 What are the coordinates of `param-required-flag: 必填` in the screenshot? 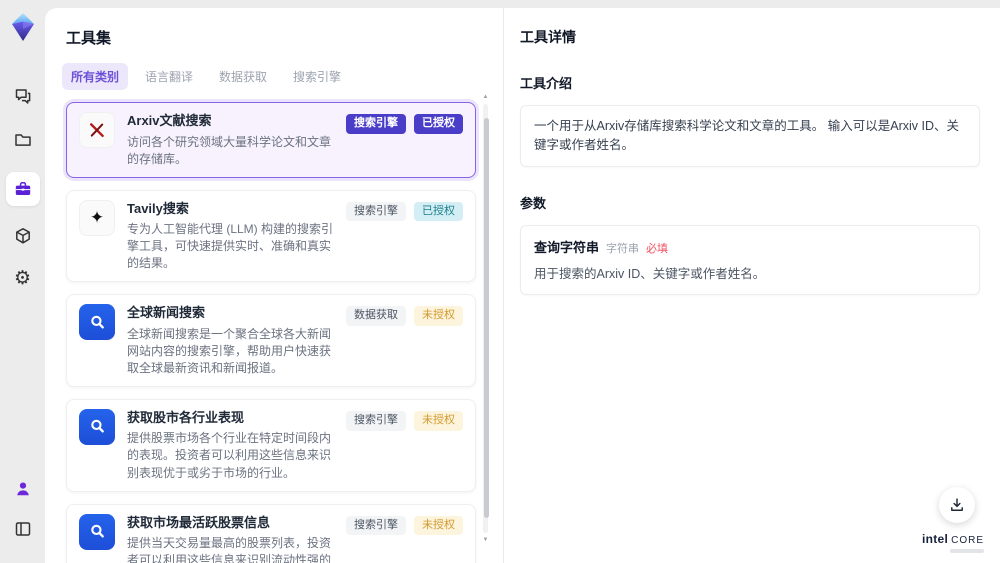 It's located at (657, 248).